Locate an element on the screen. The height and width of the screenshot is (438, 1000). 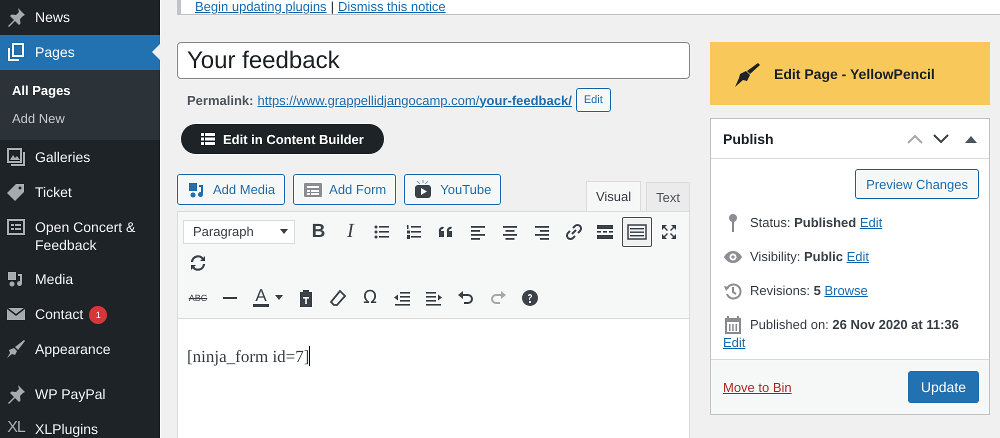
gallery-icon is located at coordinates (16, 157).